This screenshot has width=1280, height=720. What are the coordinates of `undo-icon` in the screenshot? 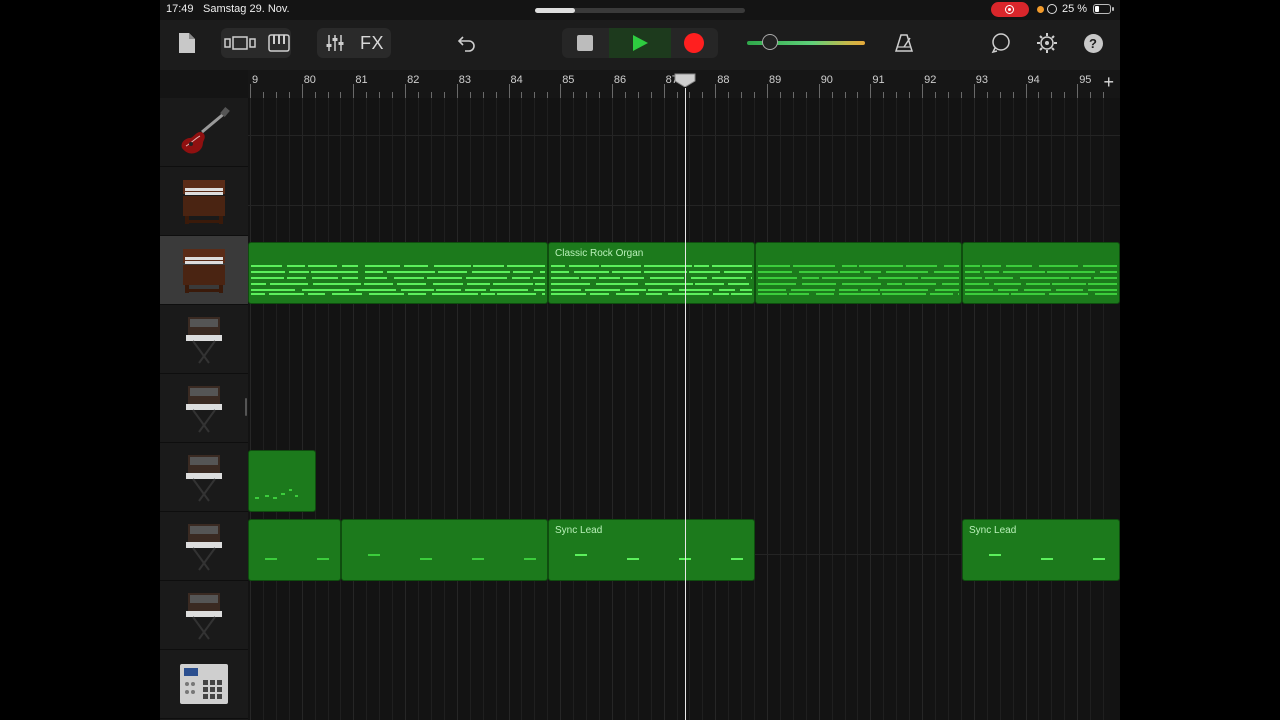 It's located at (467, 43).